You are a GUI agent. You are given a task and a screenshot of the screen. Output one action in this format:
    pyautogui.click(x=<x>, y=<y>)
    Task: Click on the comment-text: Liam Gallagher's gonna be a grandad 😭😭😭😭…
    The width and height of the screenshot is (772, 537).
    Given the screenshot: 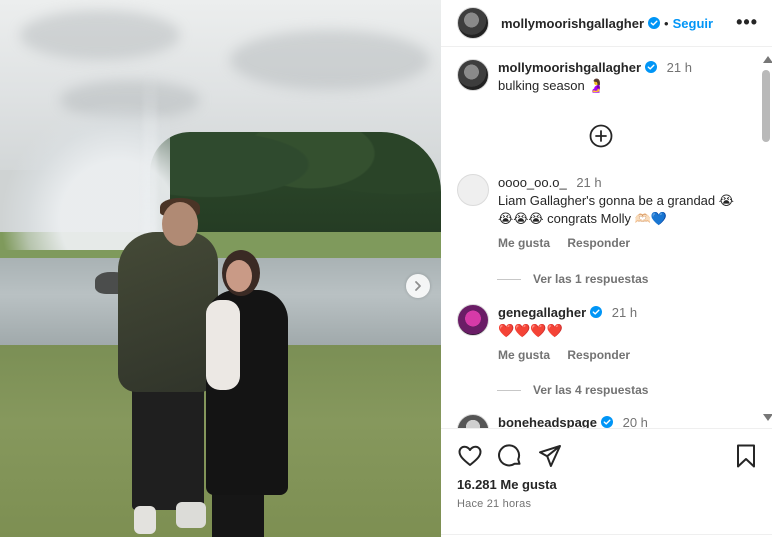 What is the action you would take?
    pyautogui.click(x=616, y=209)
    